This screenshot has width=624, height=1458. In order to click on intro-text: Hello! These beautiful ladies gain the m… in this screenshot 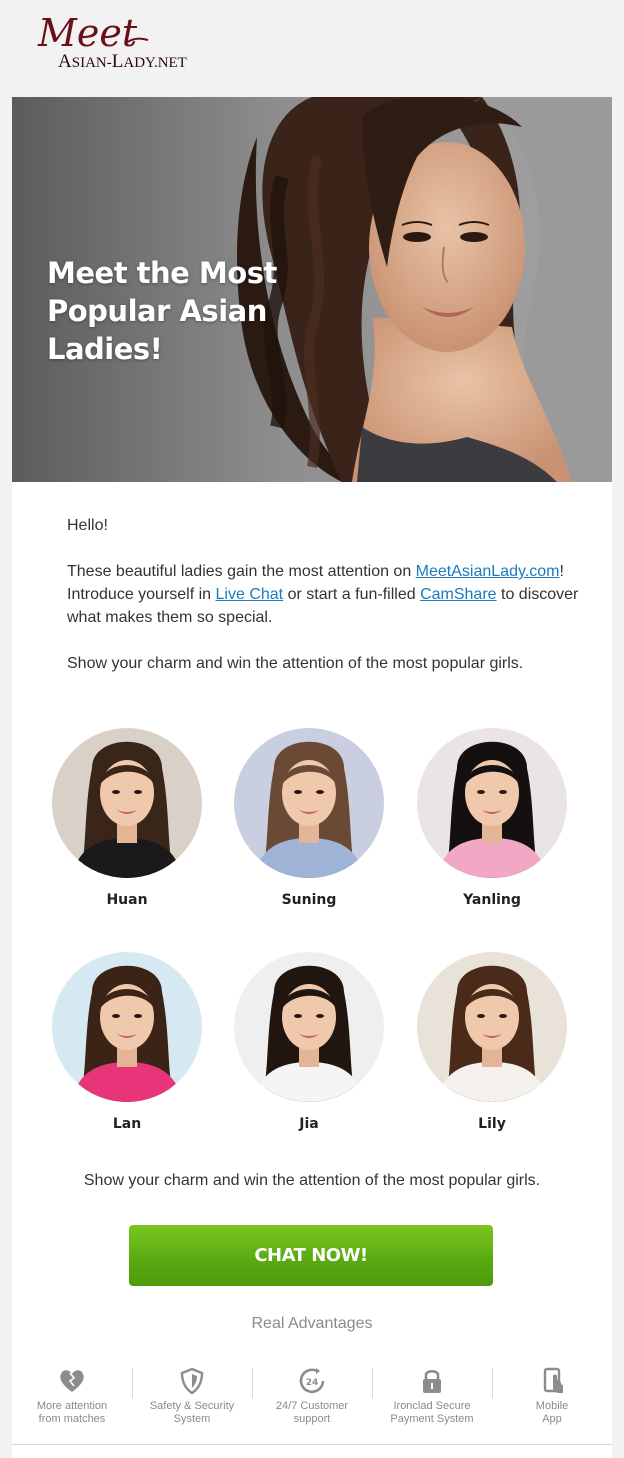, I will do `click(327, 606)`.